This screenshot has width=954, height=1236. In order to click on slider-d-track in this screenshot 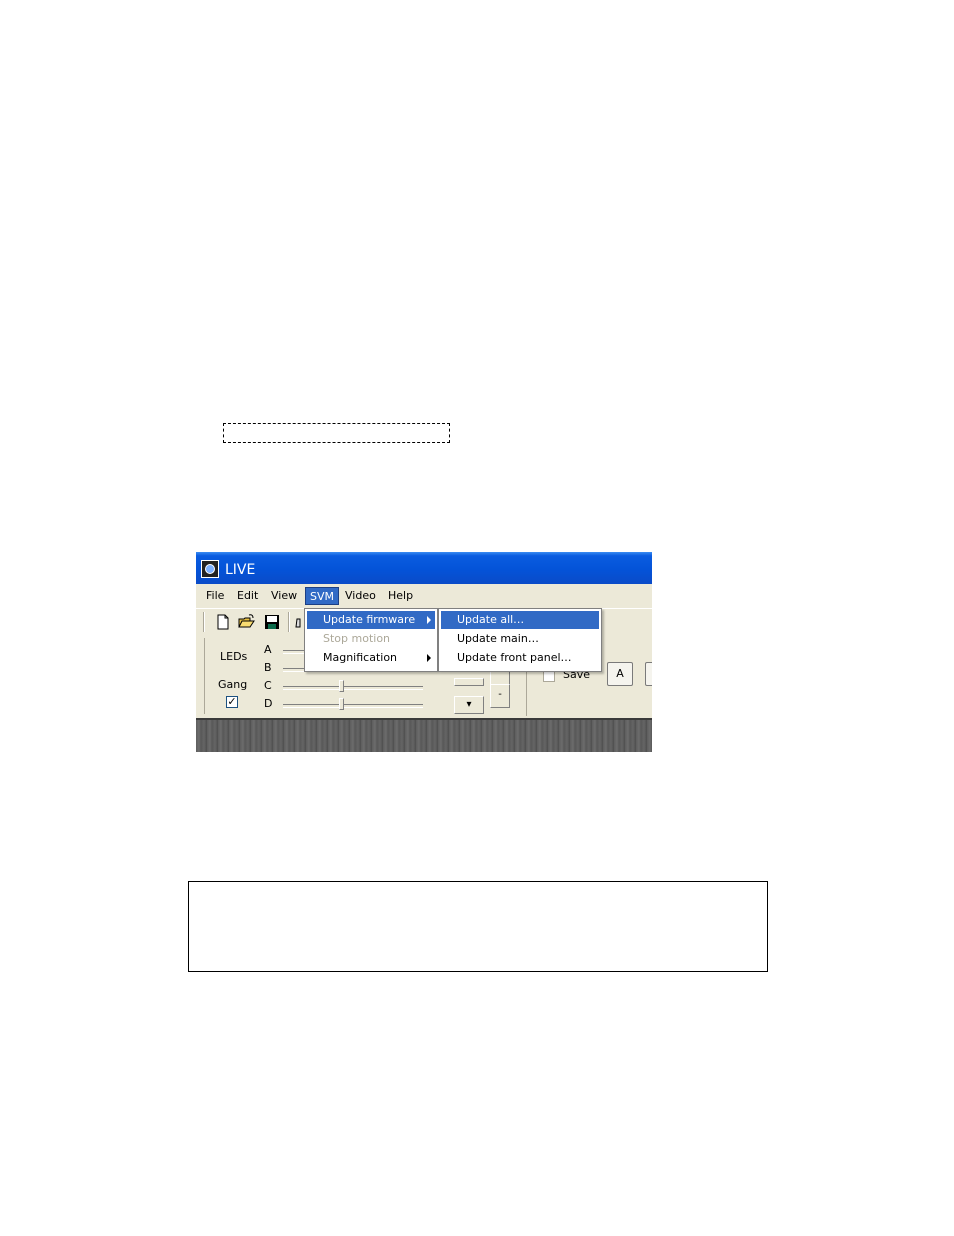, I will do `click(353, 706)`.